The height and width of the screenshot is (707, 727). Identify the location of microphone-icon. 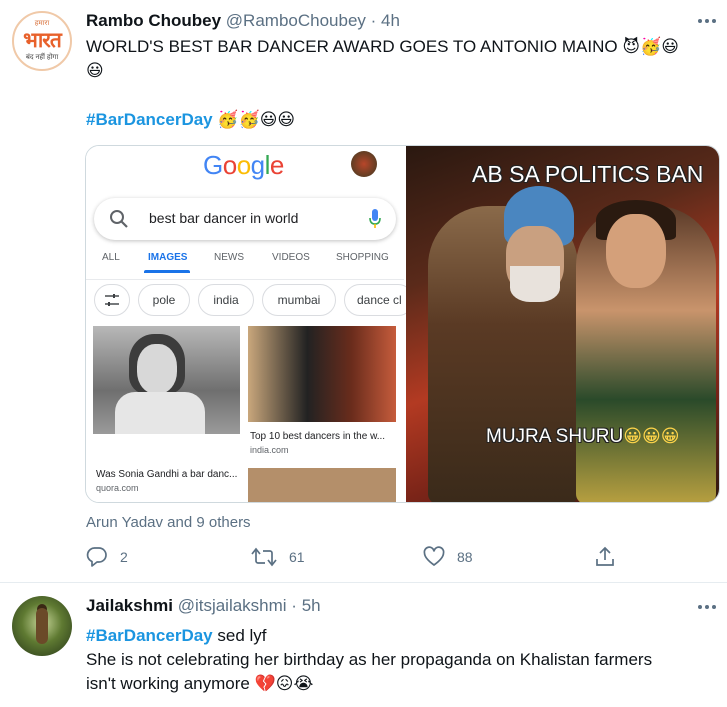
(375, 218).